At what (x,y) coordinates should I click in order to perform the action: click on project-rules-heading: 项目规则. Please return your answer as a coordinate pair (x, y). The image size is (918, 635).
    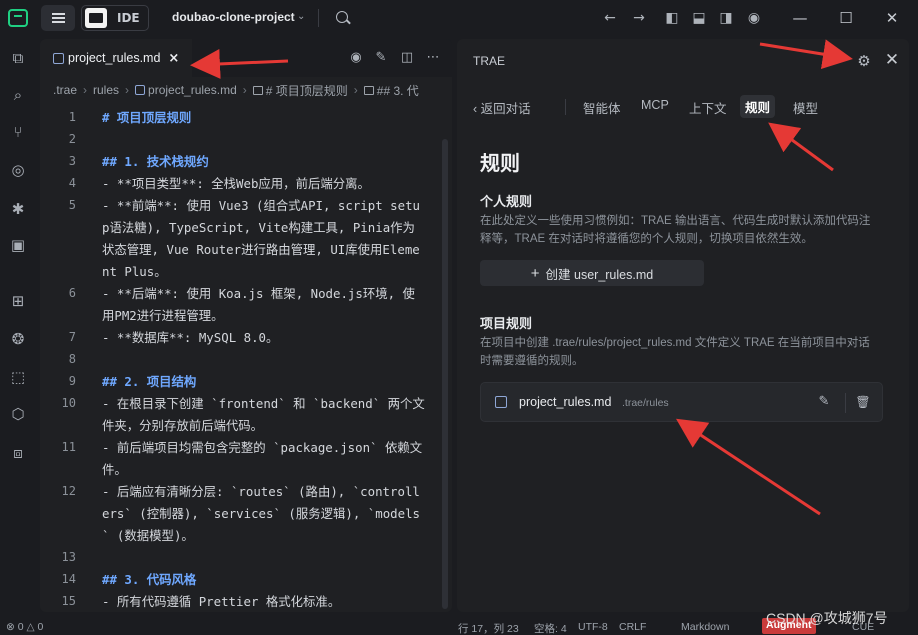
    Looking at the image, I should click on (506, 323).